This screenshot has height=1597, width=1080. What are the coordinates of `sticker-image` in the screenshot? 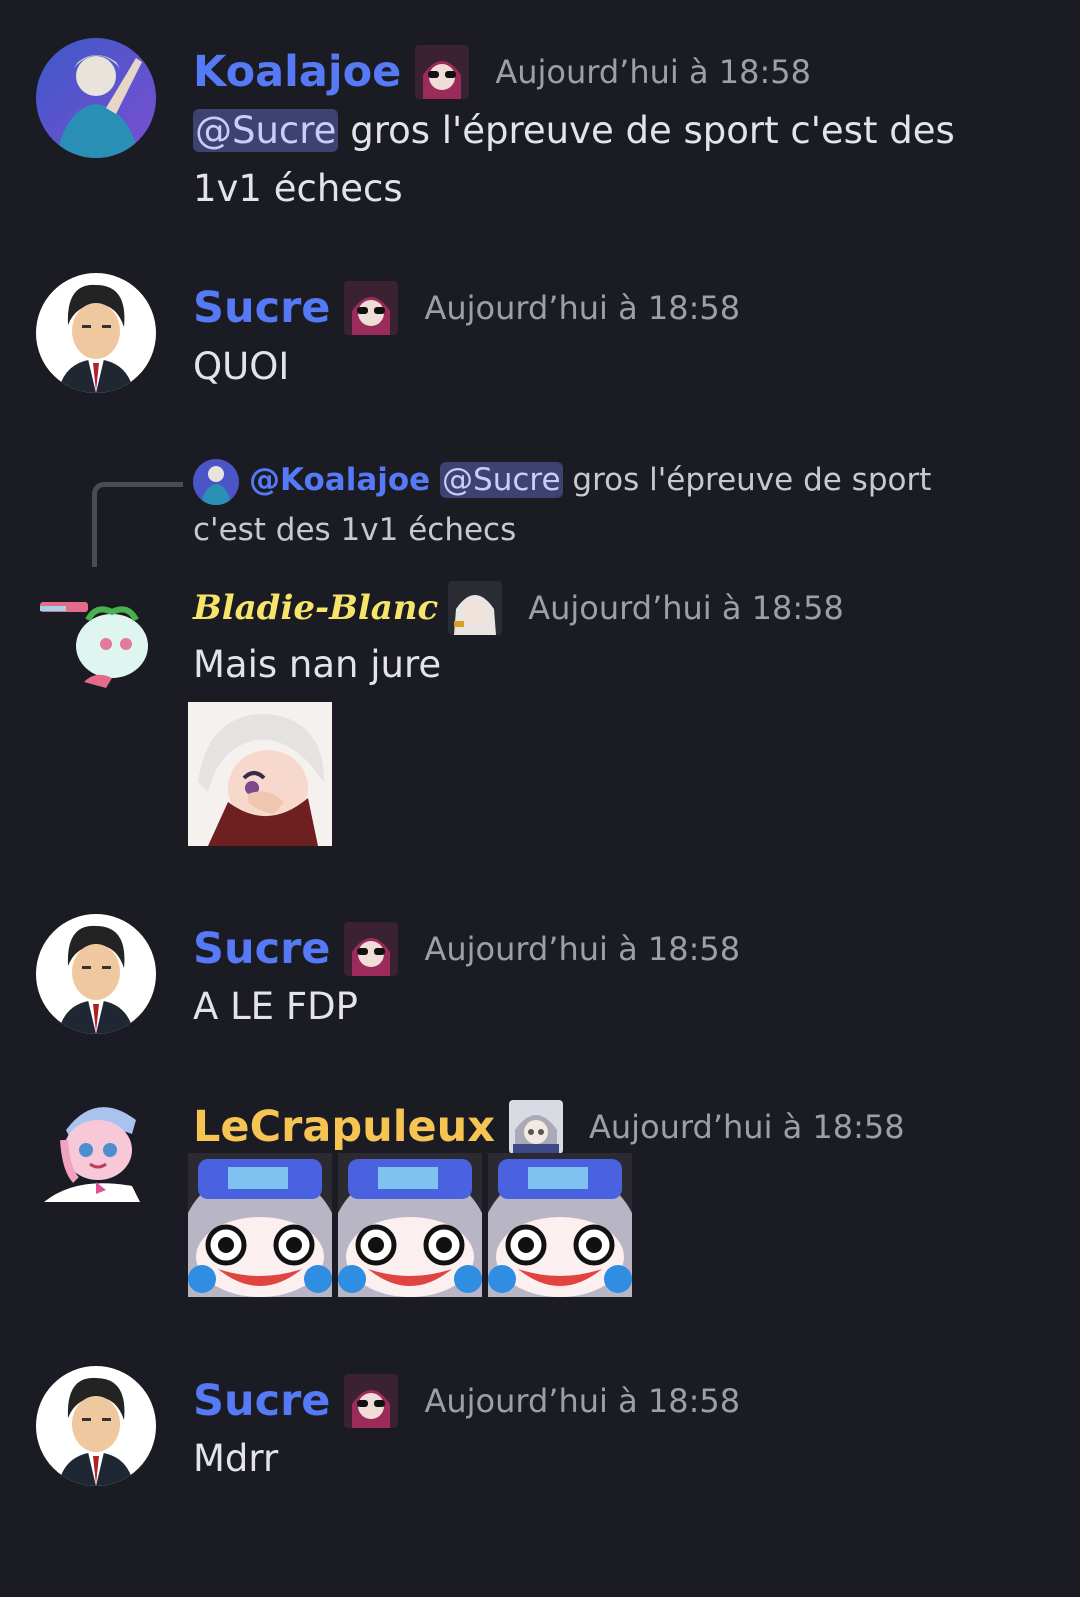 It's located at (260, 774).